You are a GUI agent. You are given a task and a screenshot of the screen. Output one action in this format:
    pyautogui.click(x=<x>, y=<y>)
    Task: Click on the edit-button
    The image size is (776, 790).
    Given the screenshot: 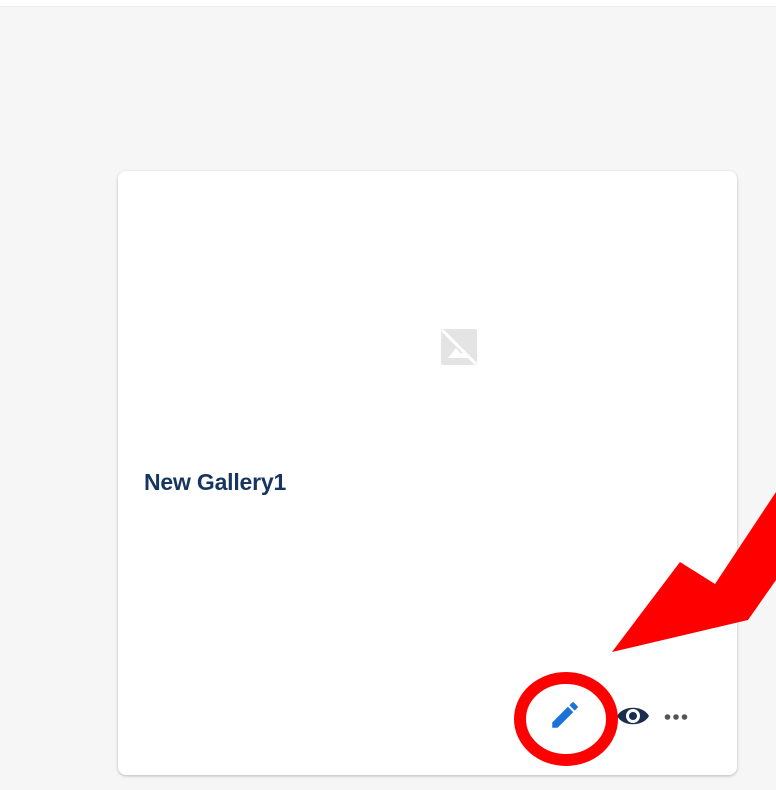 What is the action you would take?
    pyautogui.click(x=565, y=715)
    